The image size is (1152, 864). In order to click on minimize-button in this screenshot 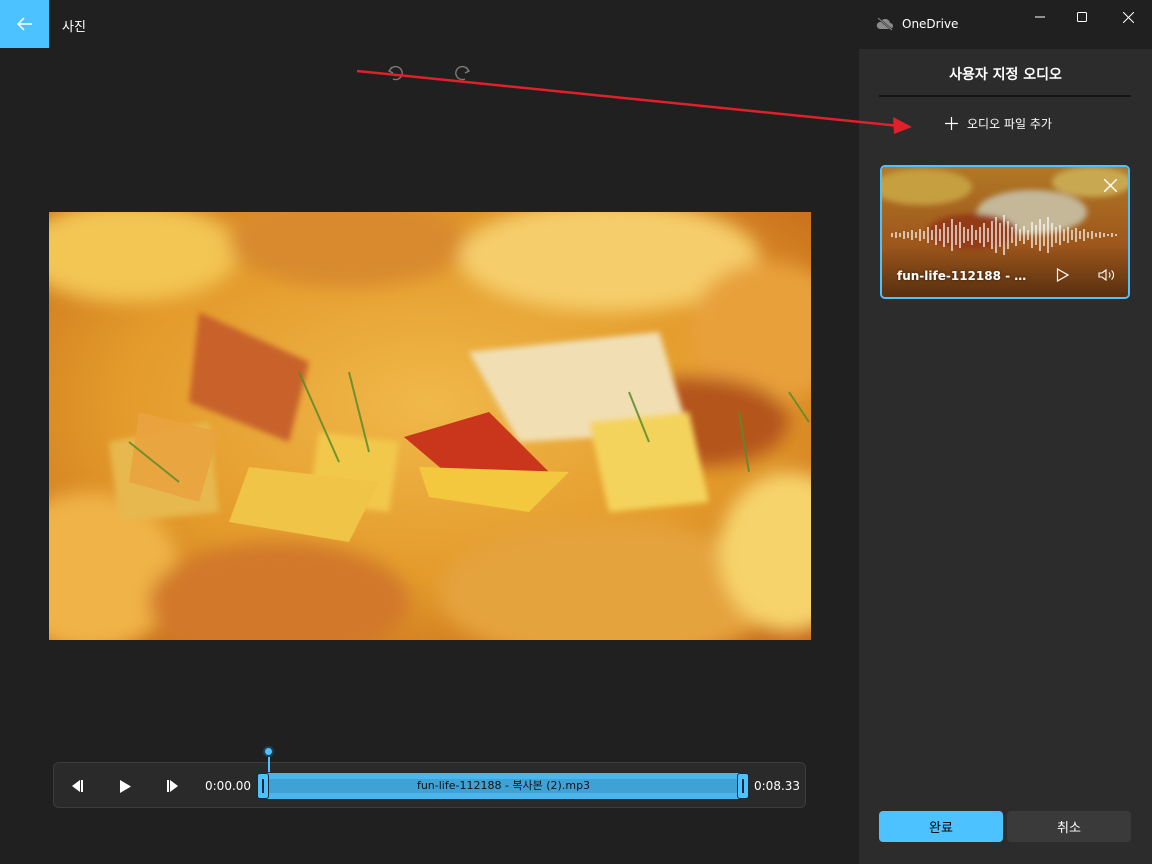, I will do `click(1040, 17)`.